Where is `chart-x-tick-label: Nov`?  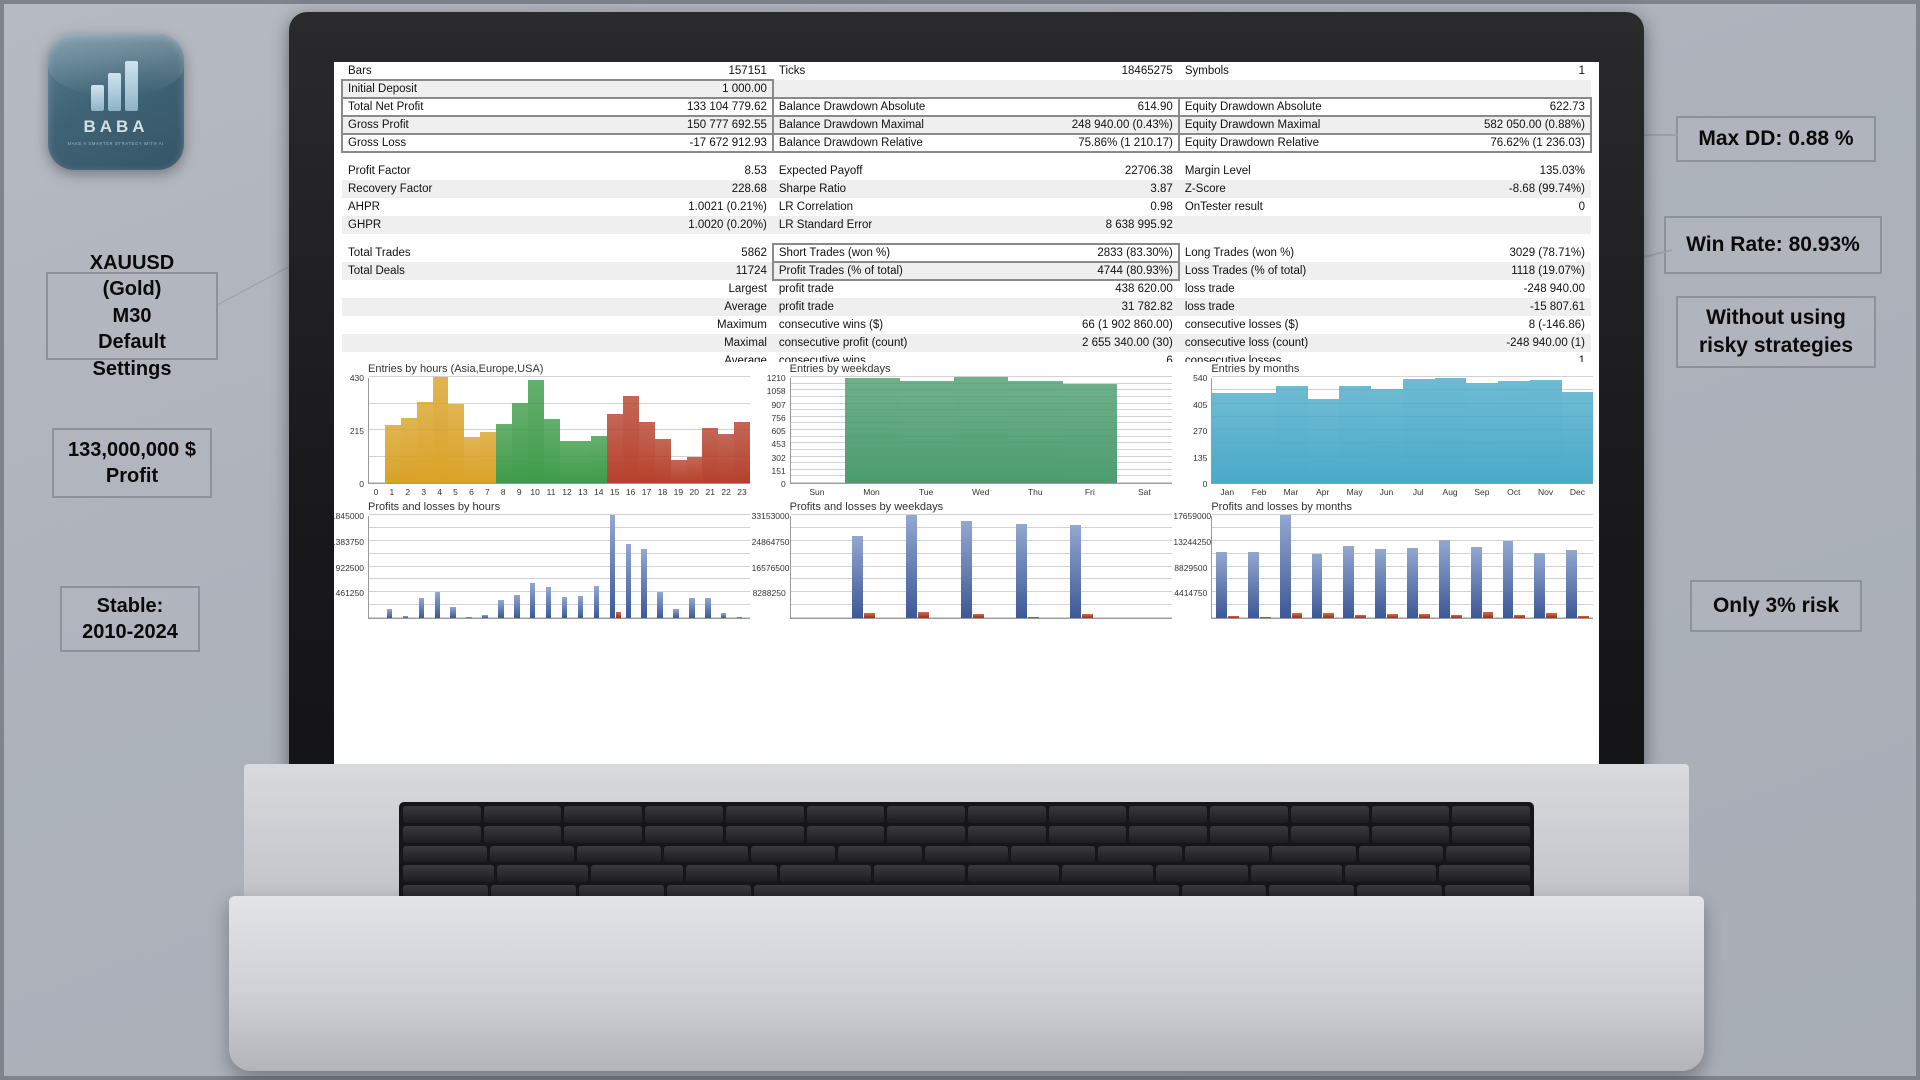
chart-x-tick-label: Nov is located at coordinates (1546, 492).